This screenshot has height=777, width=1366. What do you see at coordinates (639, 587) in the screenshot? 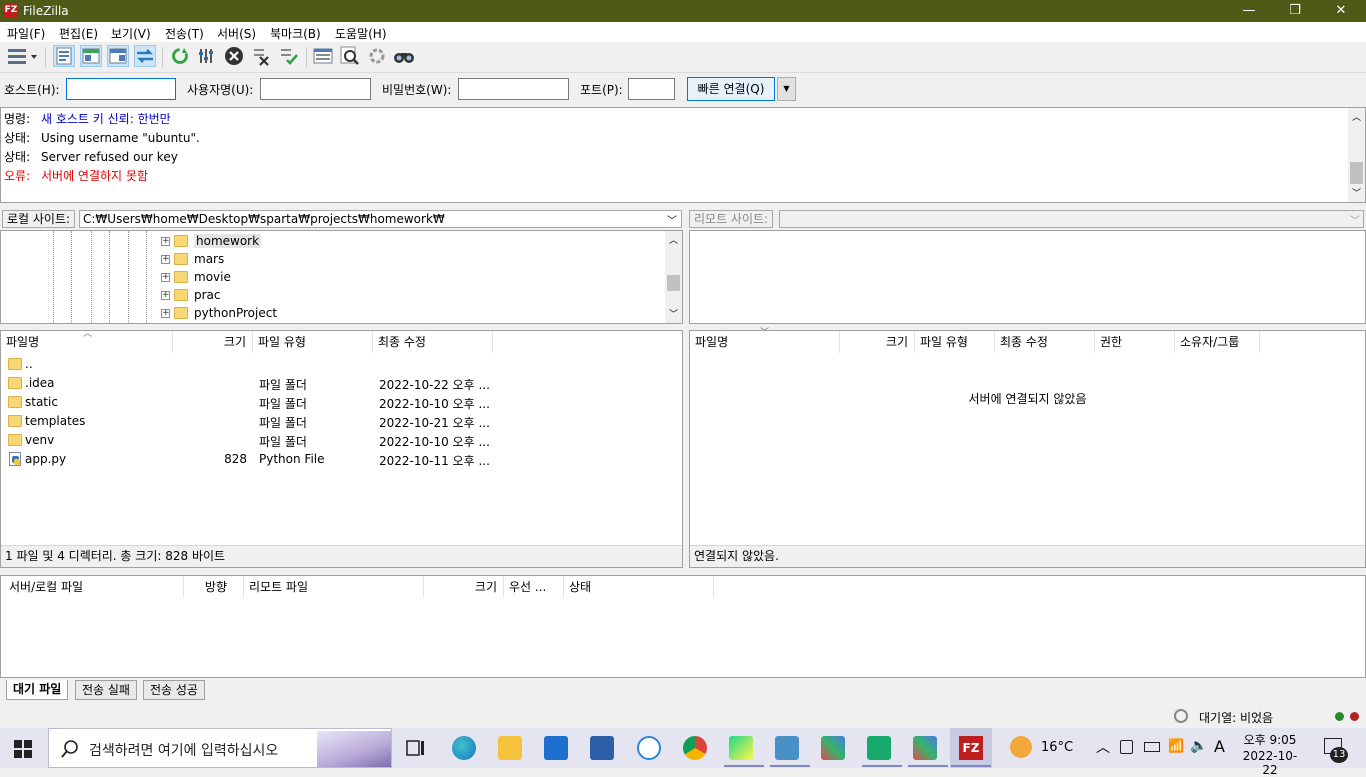
I see `column-status: 상태` at bounding box center [639, 587].